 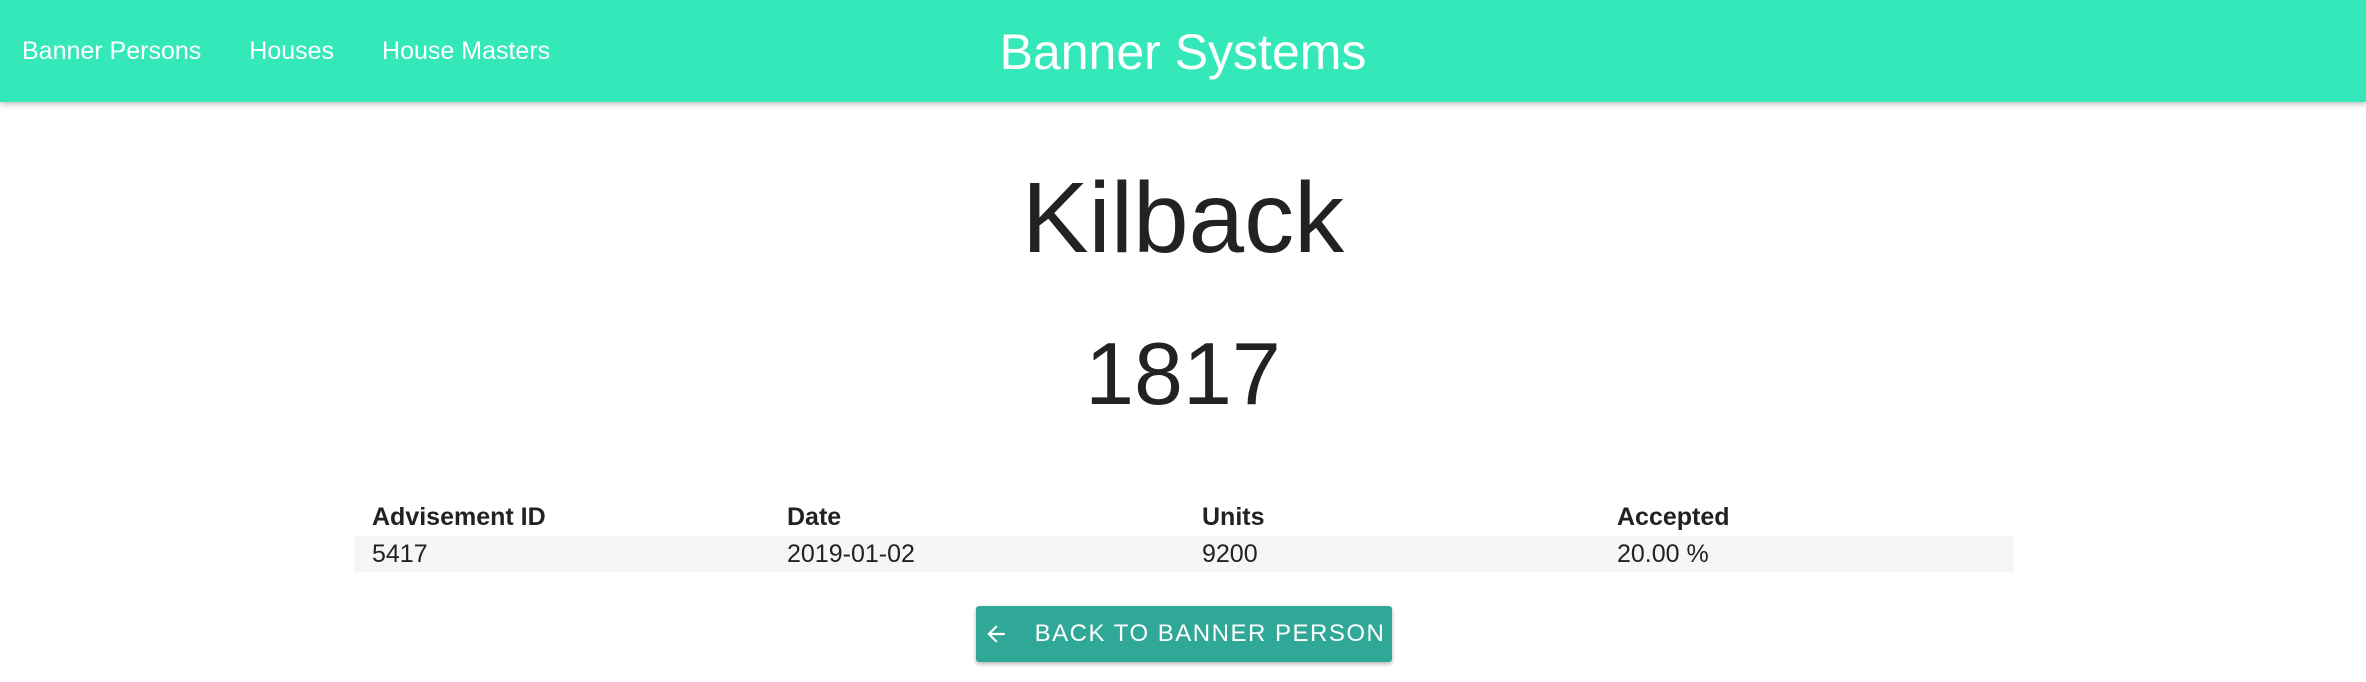 I want to click on cell-advisement-id: 5417, so click(x=561, y=554).